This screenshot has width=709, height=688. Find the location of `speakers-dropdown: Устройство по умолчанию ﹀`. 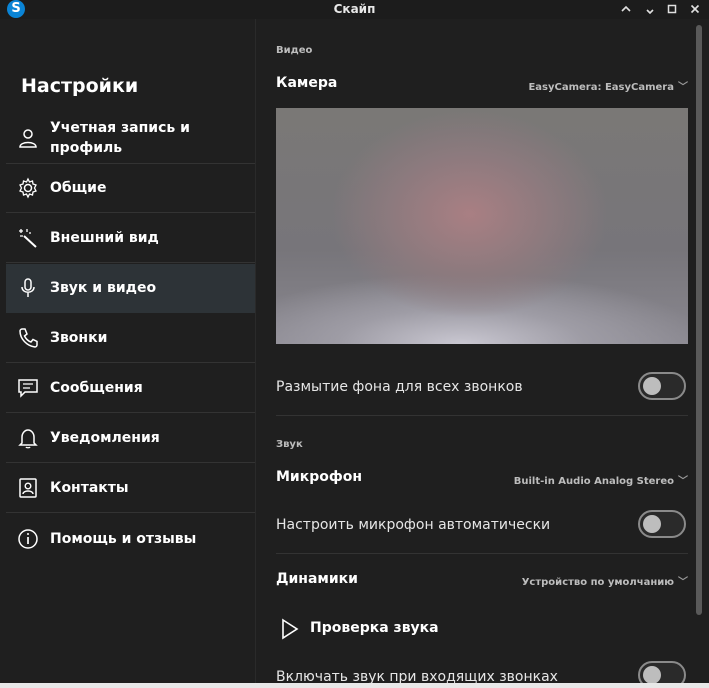

speakers-dropdown: Устройство по умолчанию ﹀ is located at coordinates (605, 580).